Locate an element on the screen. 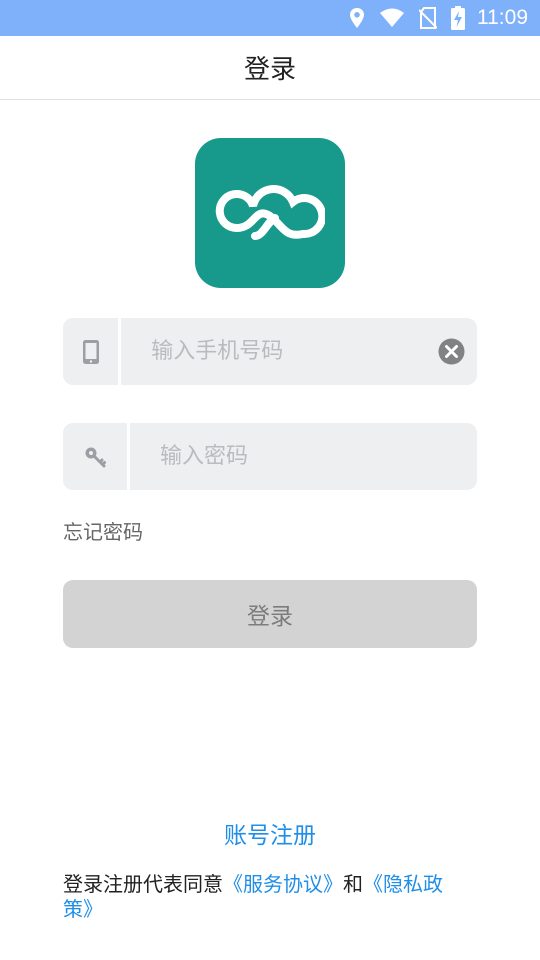 Image resolution: width=540 pixels, height=960 pixels. agreement-prefix: 登录注册代表同意 is located at coordinates (143, 884).